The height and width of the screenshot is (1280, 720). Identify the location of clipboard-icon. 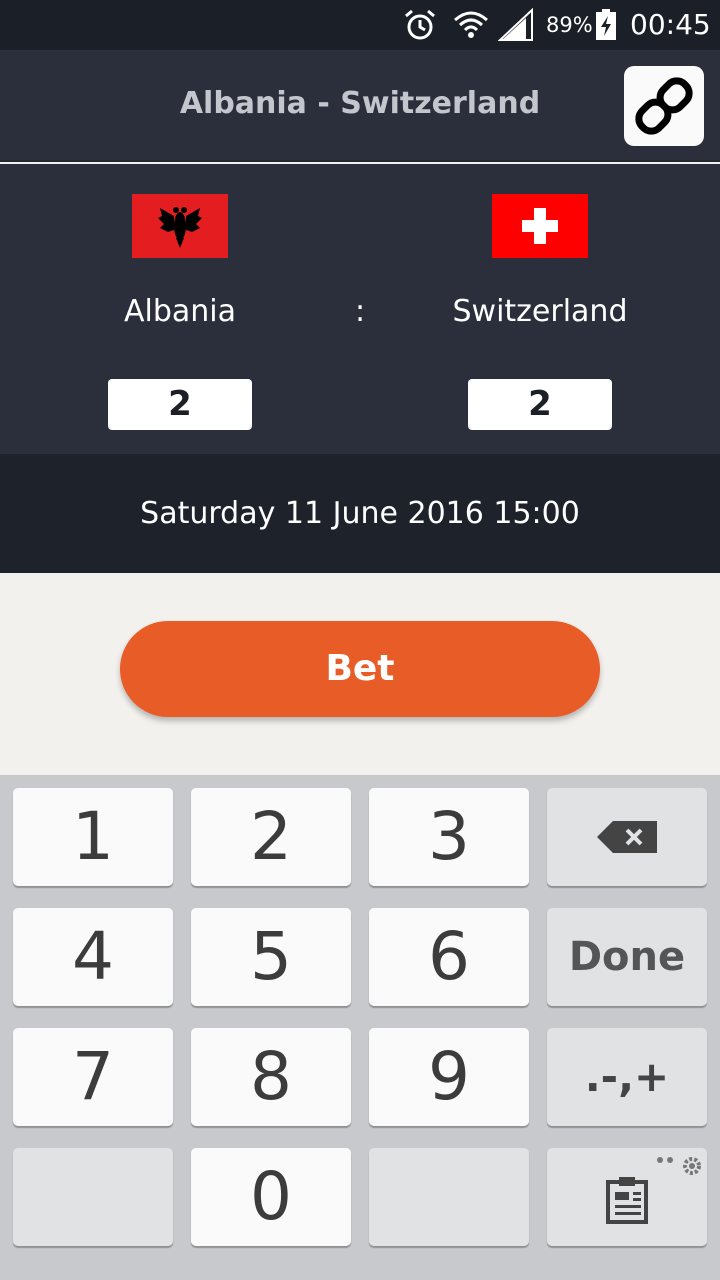
(627, 1200).